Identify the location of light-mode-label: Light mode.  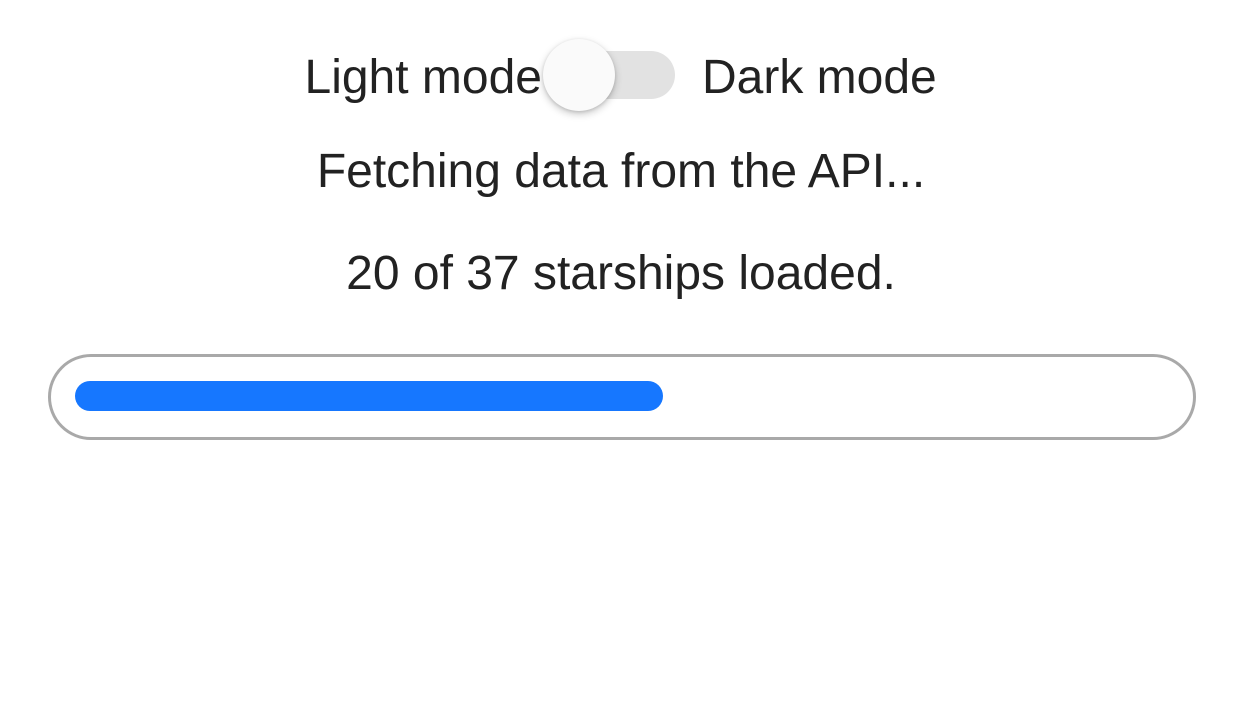
(423, 77).